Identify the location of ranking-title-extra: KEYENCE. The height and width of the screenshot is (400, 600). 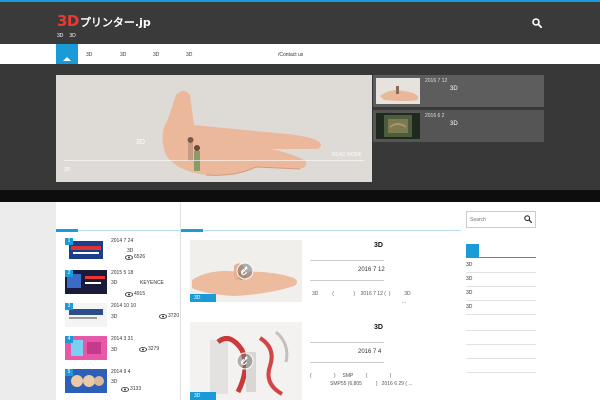
(152, 283).